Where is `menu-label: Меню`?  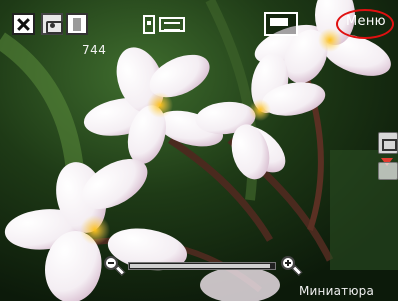
menu-label: Меню is located at coordinates (366, 21).